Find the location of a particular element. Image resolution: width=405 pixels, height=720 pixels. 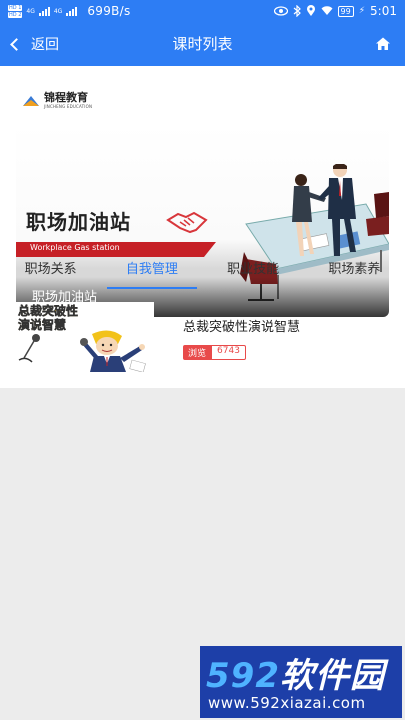

tab-workplace-literacy: 职场素养 is located at coordinates (354, 271).